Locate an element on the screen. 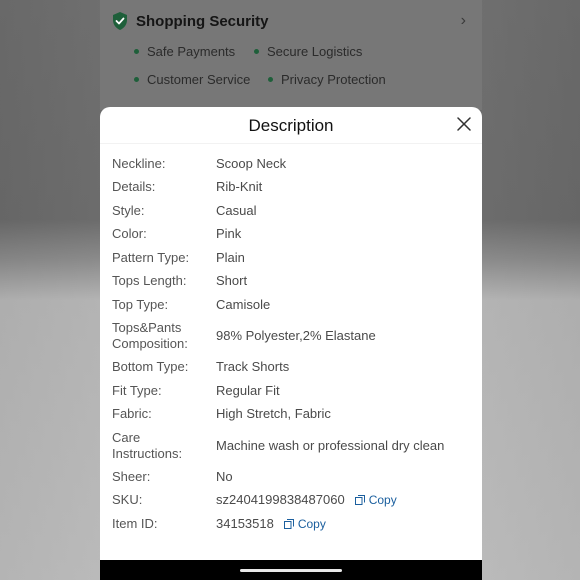  description-row: Details: Rib-Knit is located at coordinates (292, 188).